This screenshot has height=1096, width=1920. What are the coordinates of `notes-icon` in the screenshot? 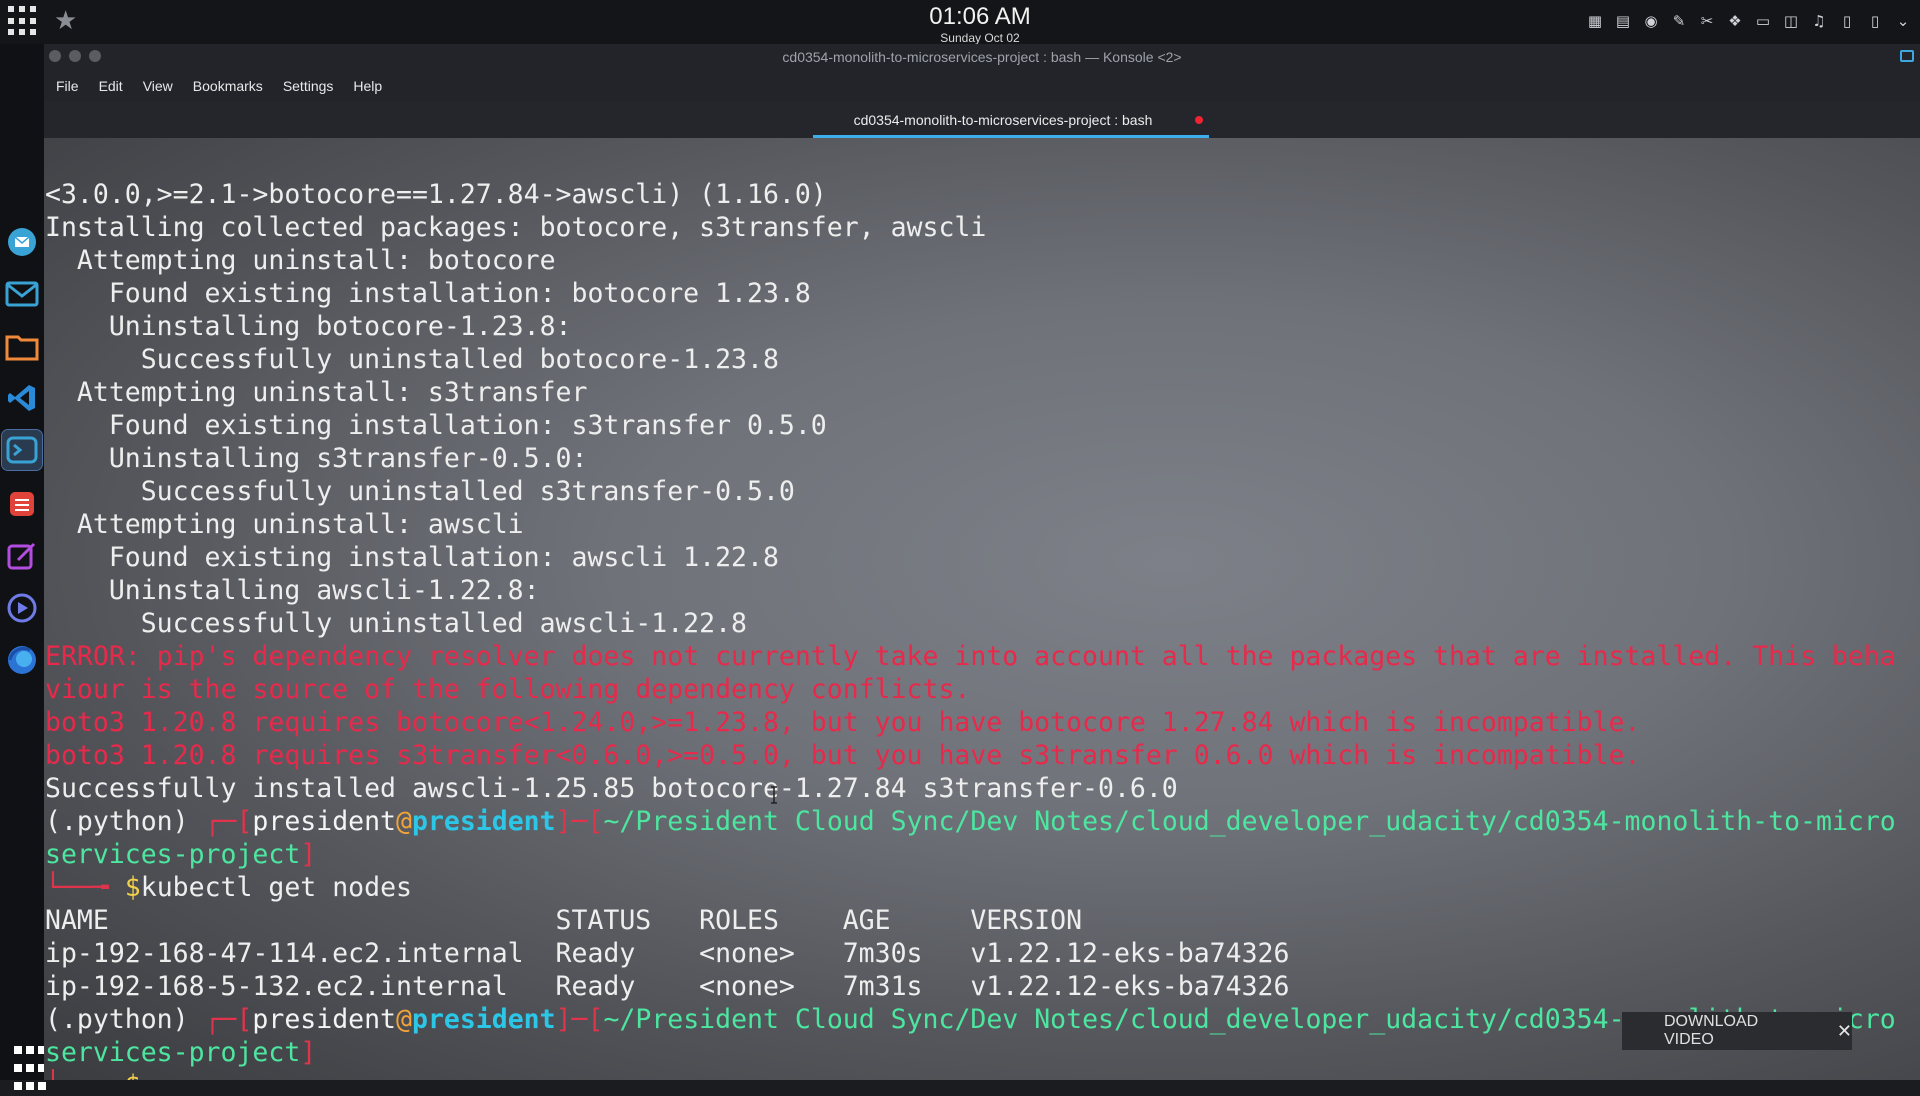 It's located at (22, 556).